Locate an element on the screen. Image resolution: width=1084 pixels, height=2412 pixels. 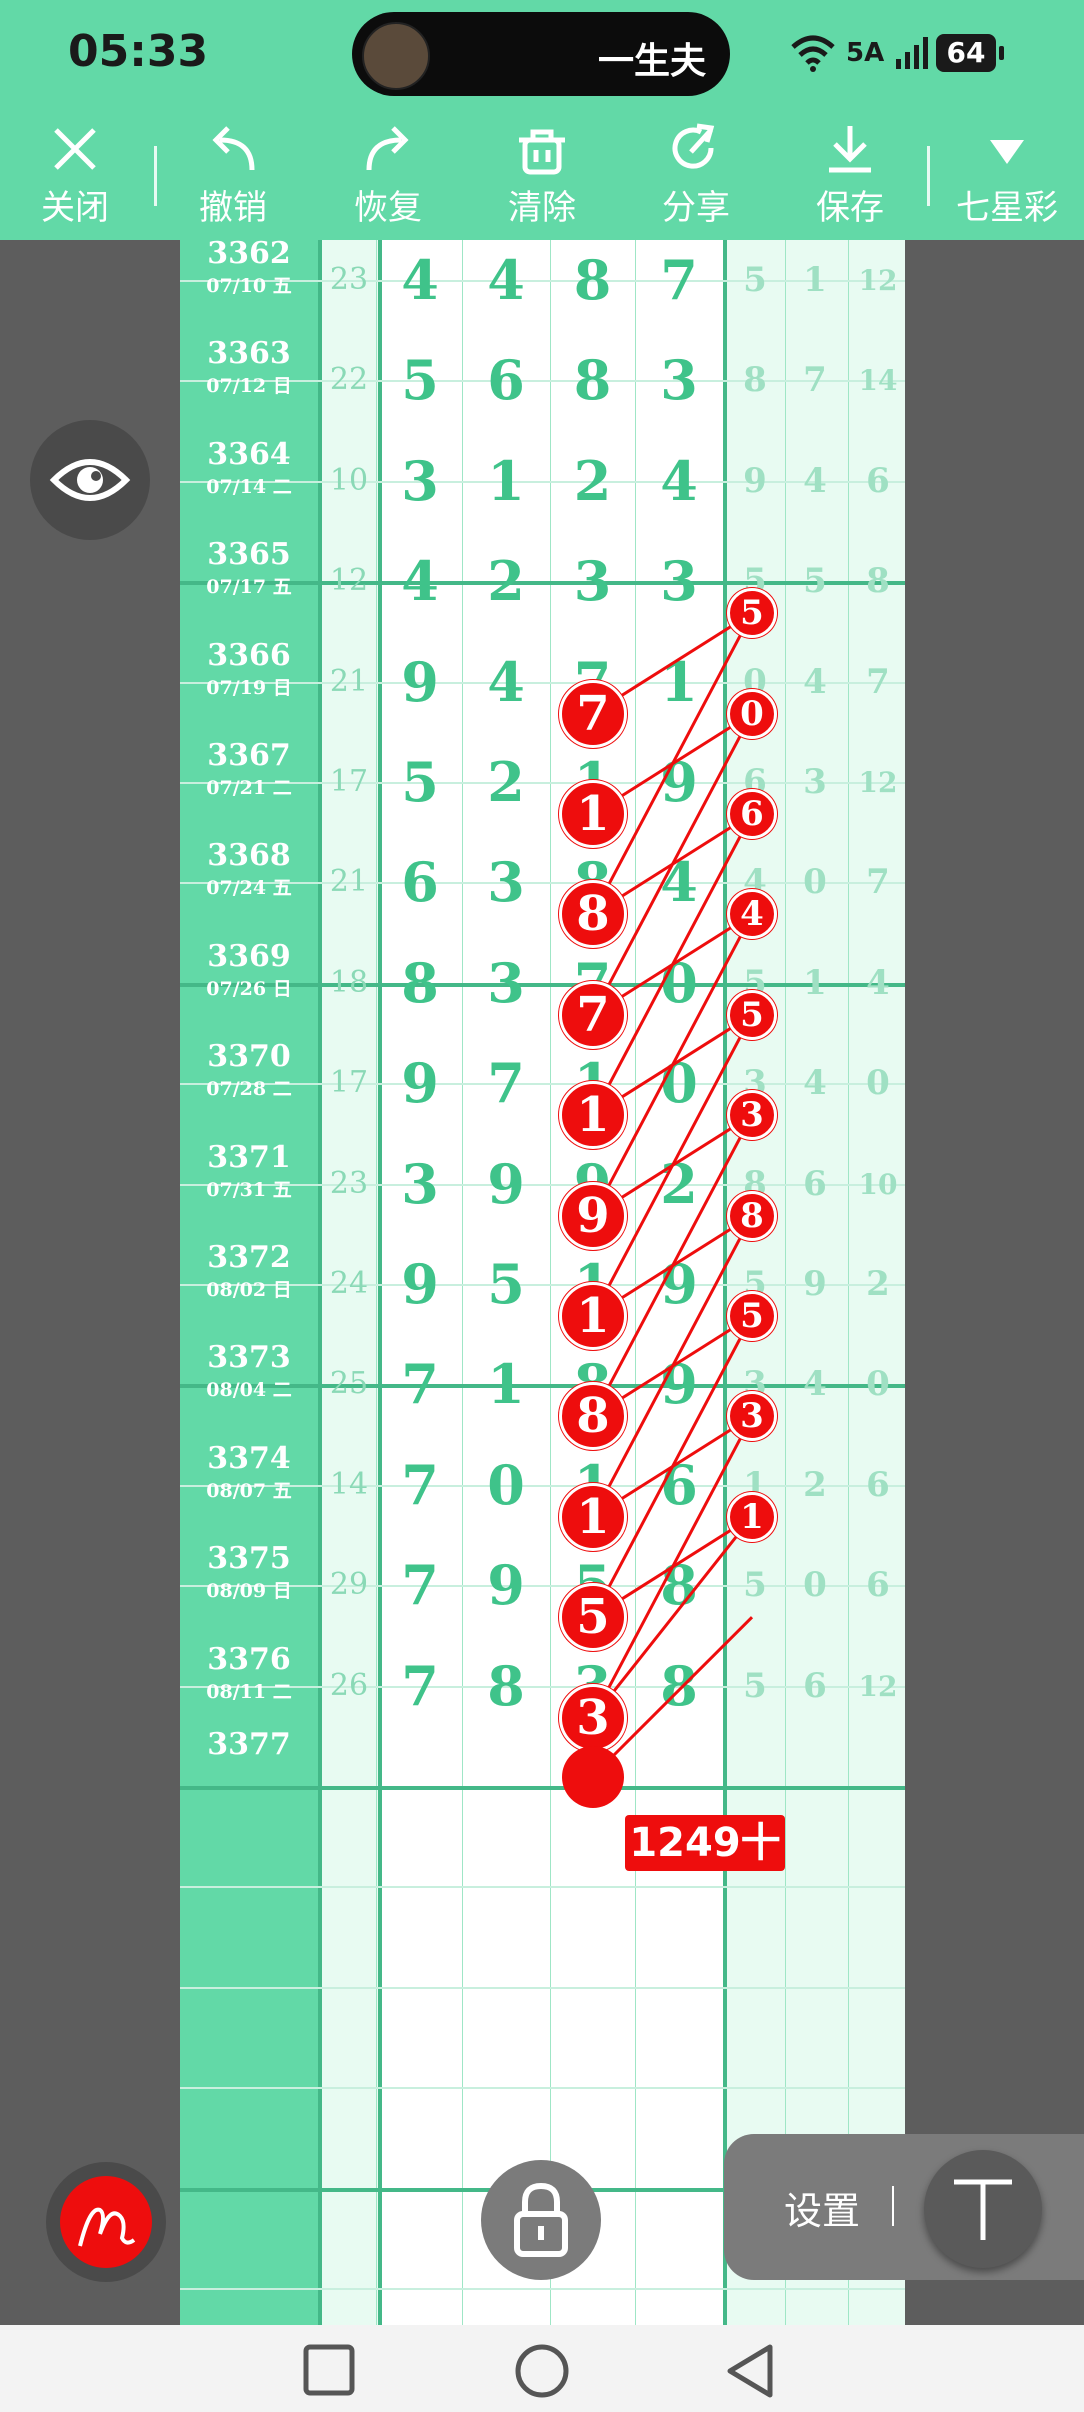
prediction-marker is located at coordinates (593, 1777).